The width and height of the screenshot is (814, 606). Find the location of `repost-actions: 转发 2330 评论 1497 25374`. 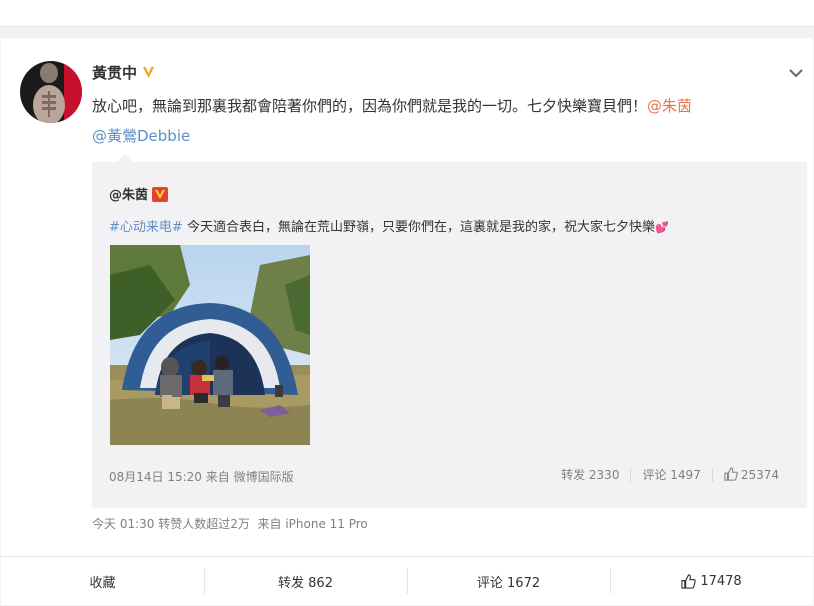

repost-actions: 转发 2330 评论 1497 25374 is located at coordinates (670, 474).